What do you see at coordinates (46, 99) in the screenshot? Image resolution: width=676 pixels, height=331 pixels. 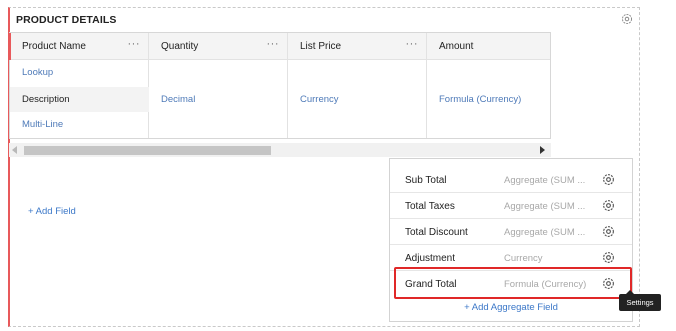 I see `description-label: Description` at bounding box center [46, 99].